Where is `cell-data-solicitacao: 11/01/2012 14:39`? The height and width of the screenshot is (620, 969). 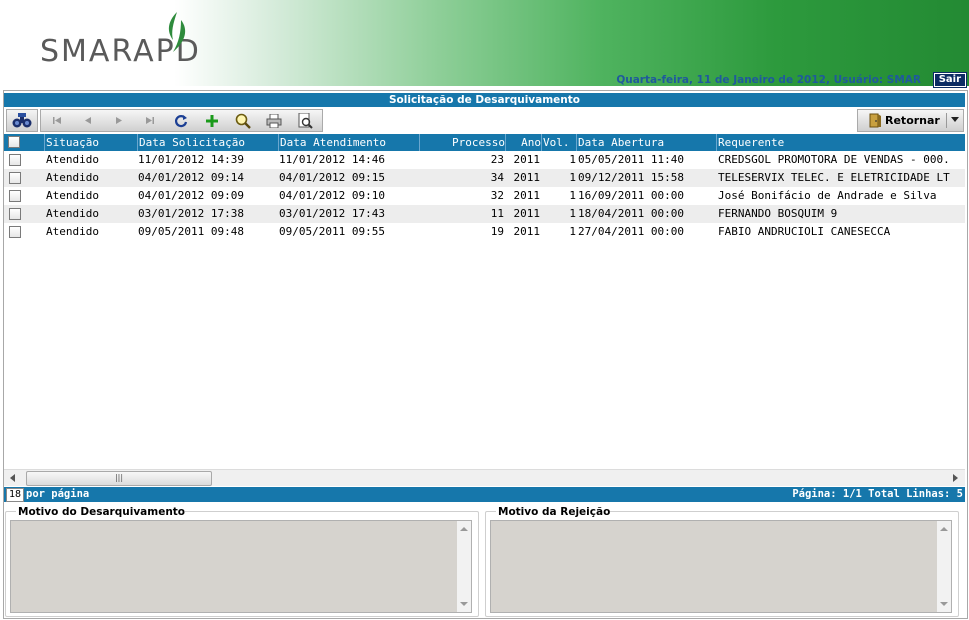
cell-data-solicitacao: 11/01/2012 14:39 is located at coordinates (191, 159).